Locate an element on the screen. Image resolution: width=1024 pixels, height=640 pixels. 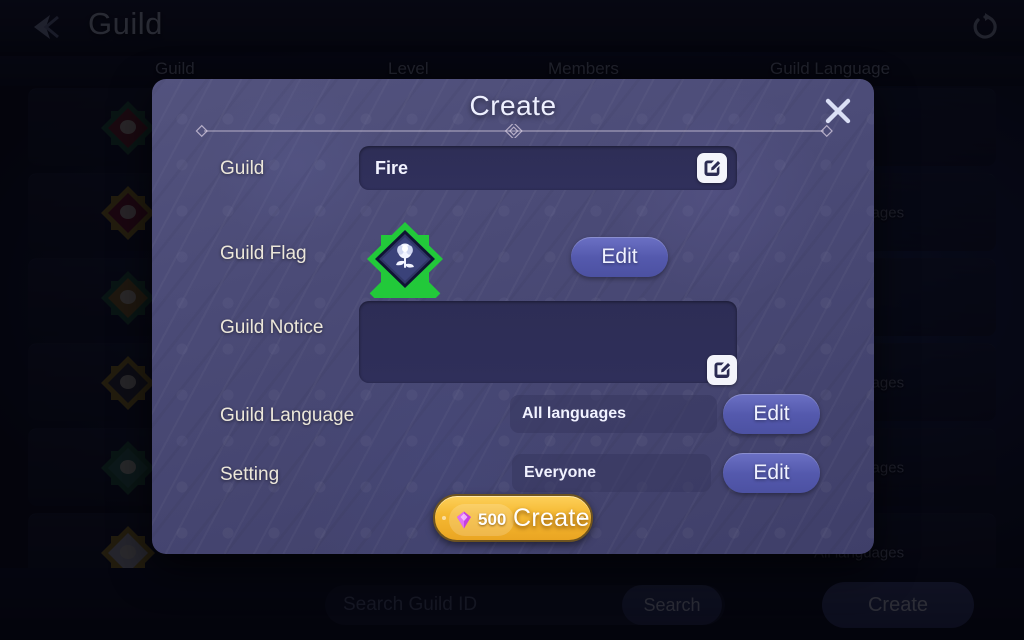
guild-language-value: All languages is located at coordinates (574, 413).